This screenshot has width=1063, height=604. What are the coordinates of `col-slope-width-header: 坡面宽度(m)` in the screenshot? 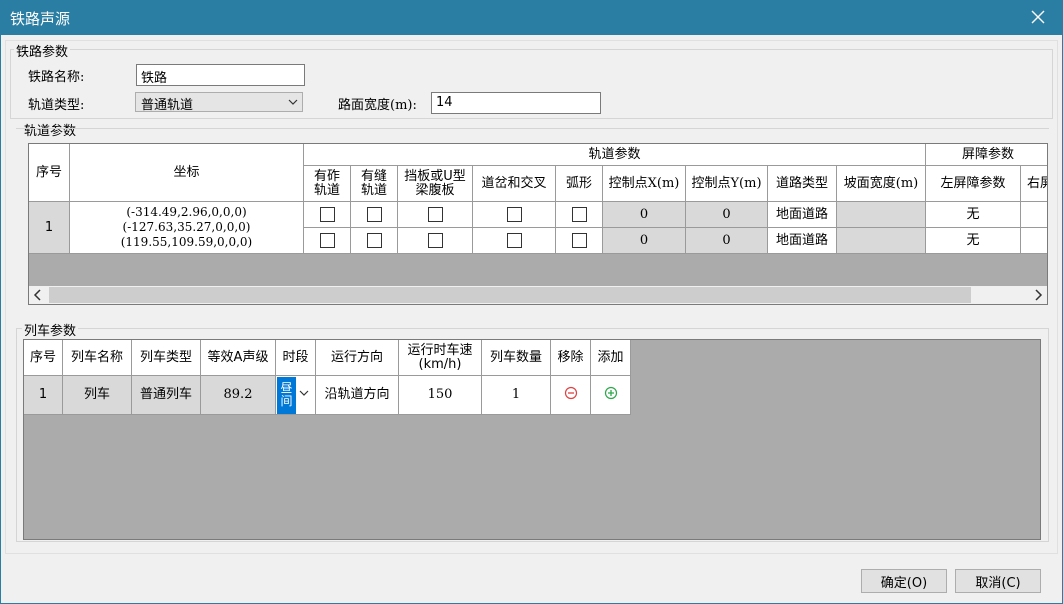 It's located at (881, 184).